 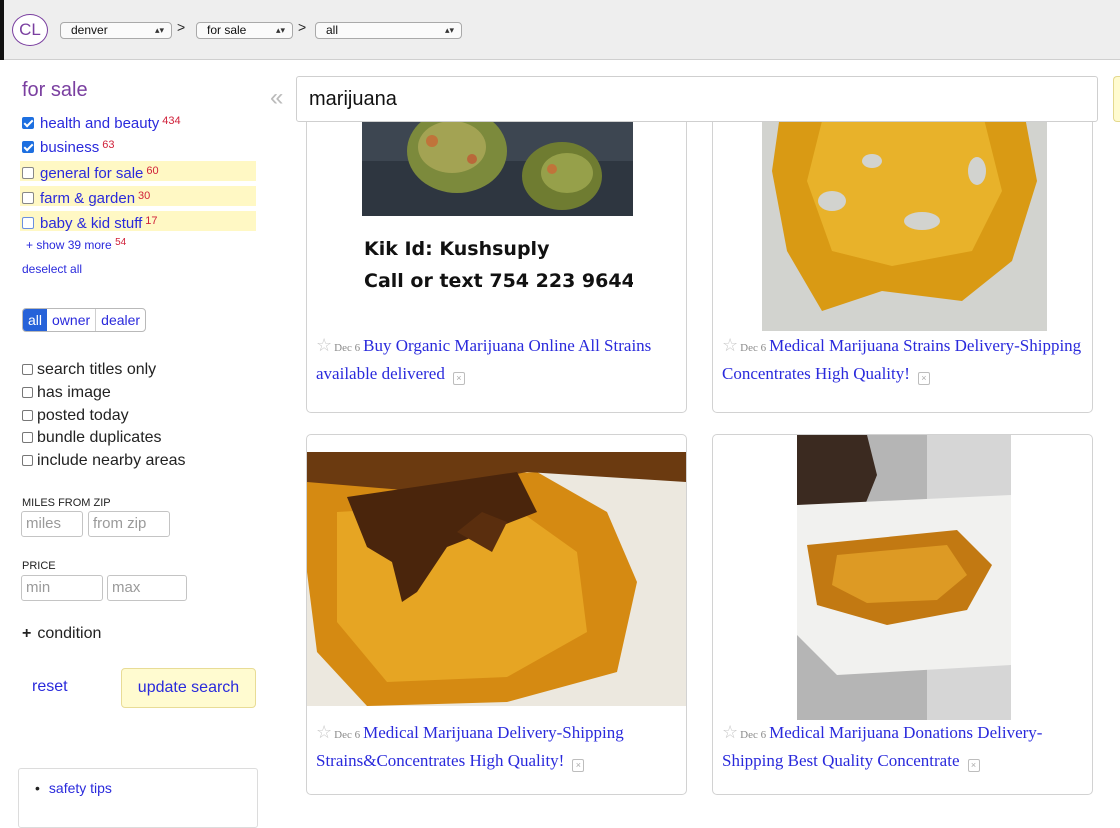 I want to click on collapse-sidebar-icon: «, so click(x=276, y=98).